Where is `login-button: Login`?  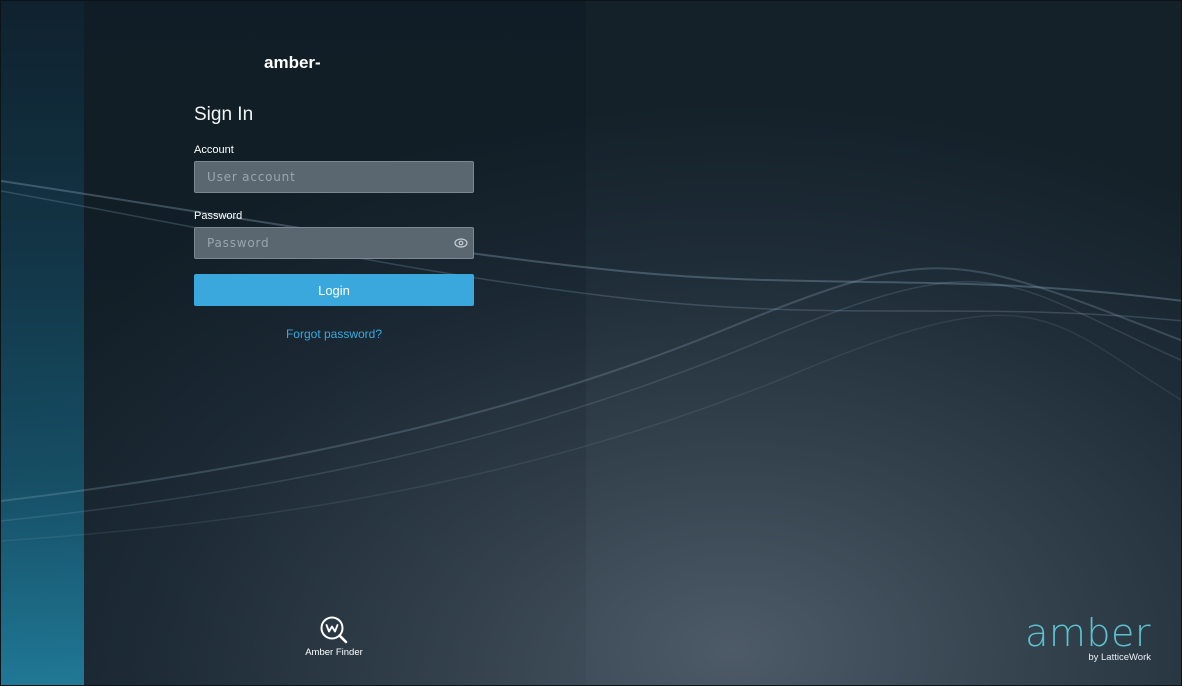
login-button: Login is located at coordinates (334, 290).